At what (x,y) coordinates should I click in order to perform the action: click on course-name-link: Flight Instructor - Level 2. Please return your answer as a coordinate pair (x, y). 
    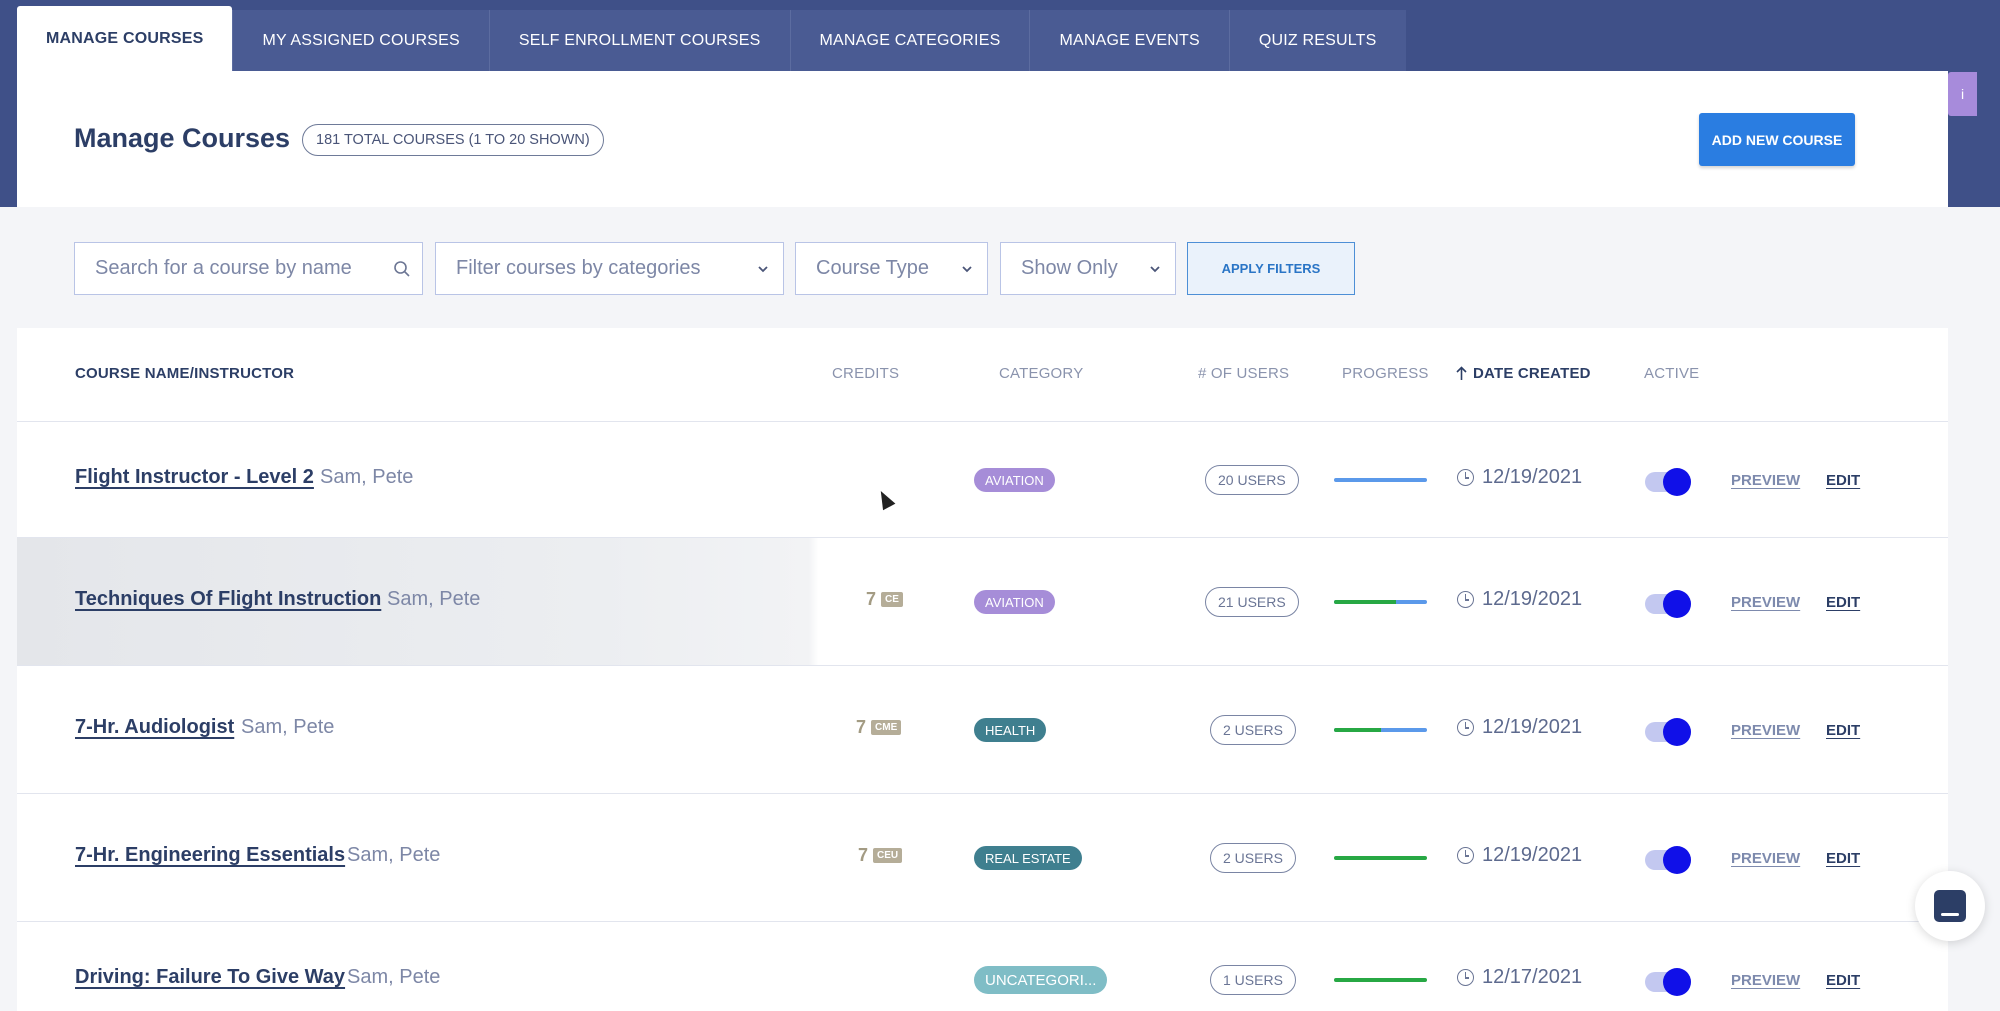
    Looking at the image, I should click on (194, 477).